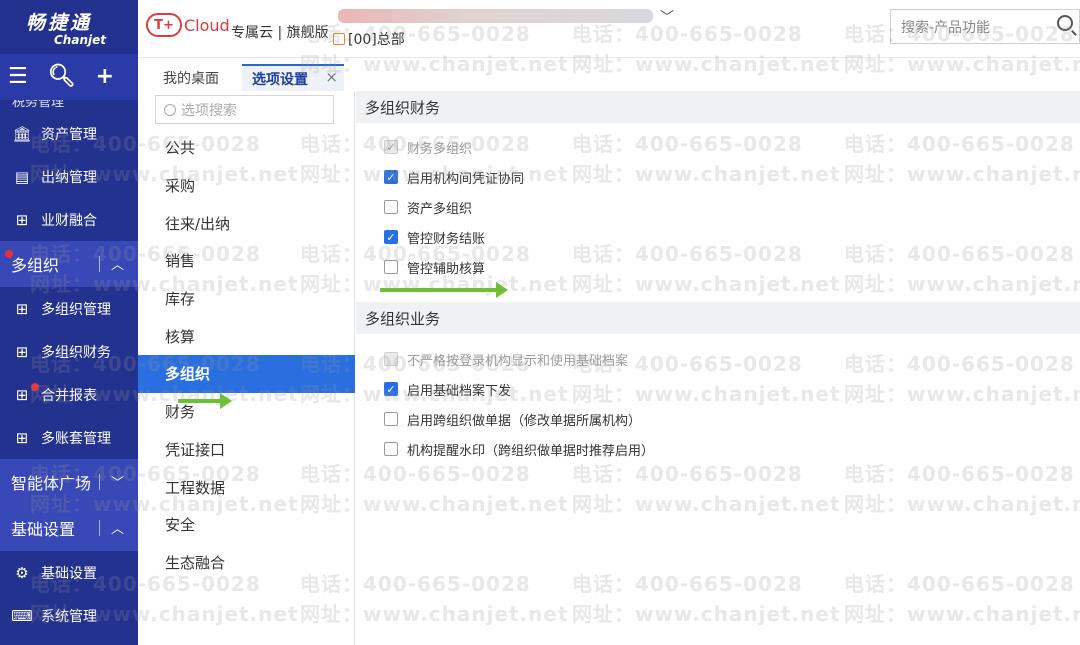 The height and width of the screenshot is (645, 1080). I want to click on sidebar-item-label: 业财融合, so click(69, 220).